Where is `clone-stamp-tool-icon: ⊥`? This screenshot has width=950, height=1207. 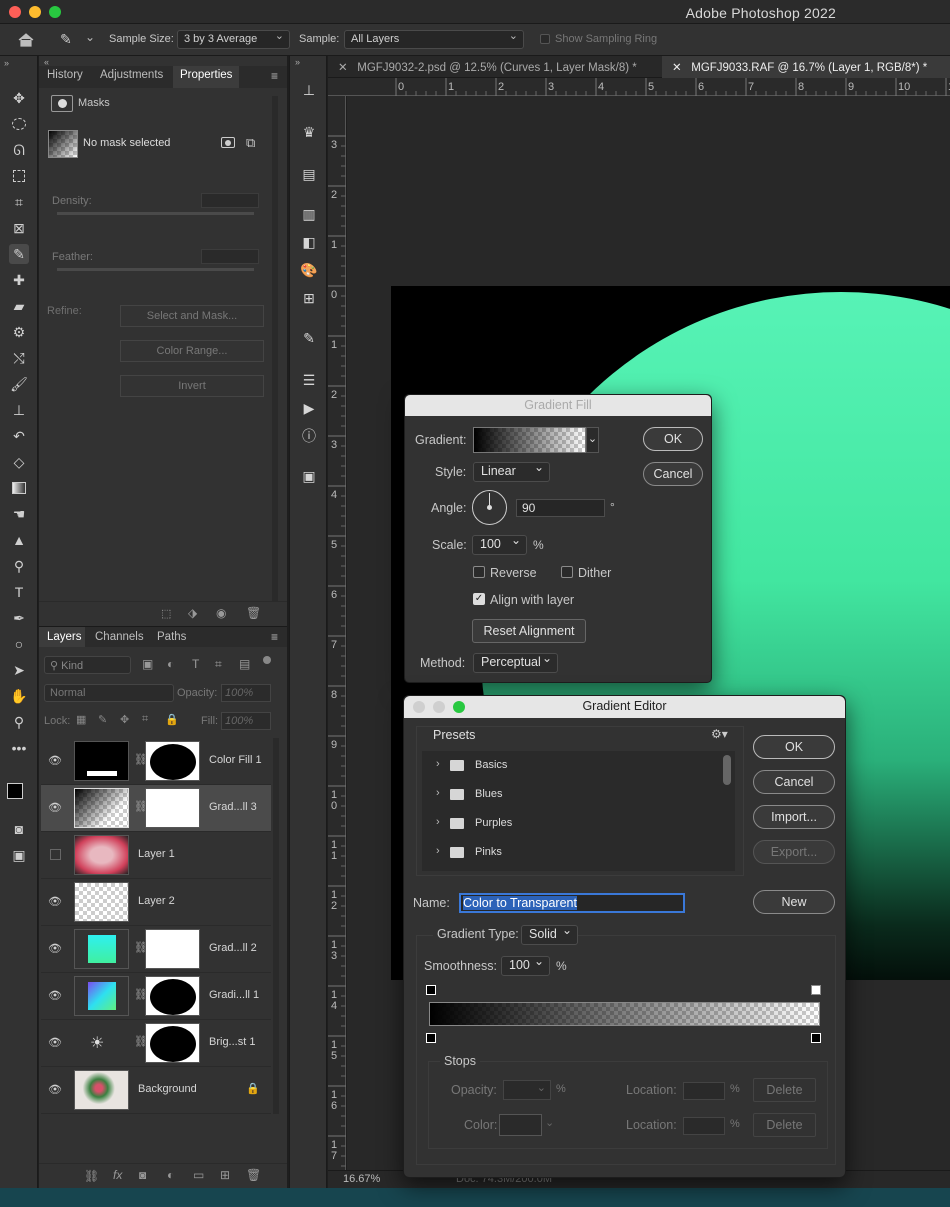
clone-stamp-tool-icon: ⊥ is located at coordinates (19, 410).